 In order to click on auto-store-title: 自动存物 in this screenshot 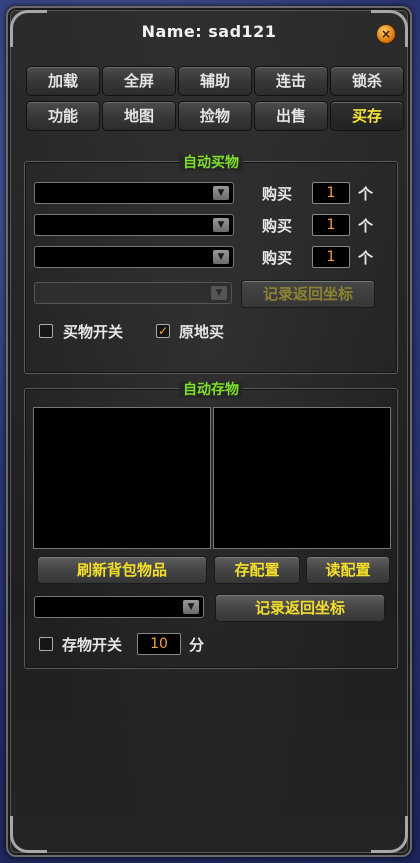, I will do `click(211, 390)`.